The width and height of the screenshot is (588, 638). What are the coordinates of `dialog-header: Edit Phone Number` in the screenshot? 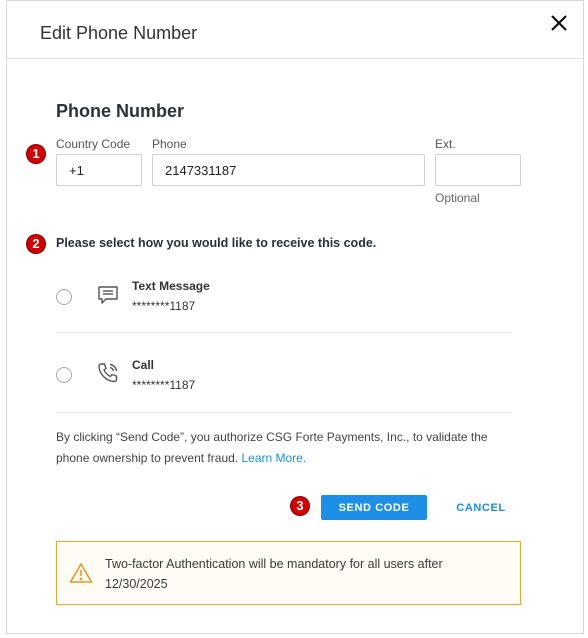 It's located at (295, 30).